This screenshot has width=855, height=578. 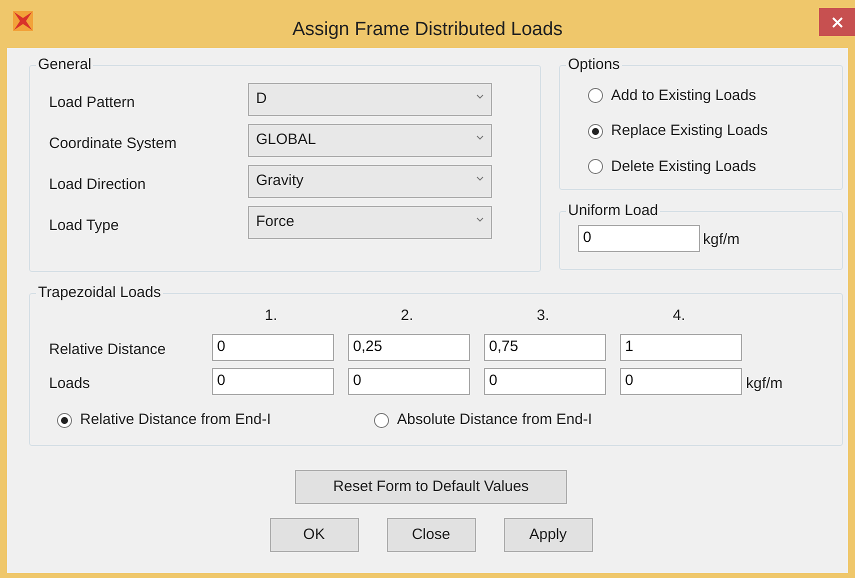 I want to click on radio-option: Add to Existing Loads, so click(x=710, y=95).